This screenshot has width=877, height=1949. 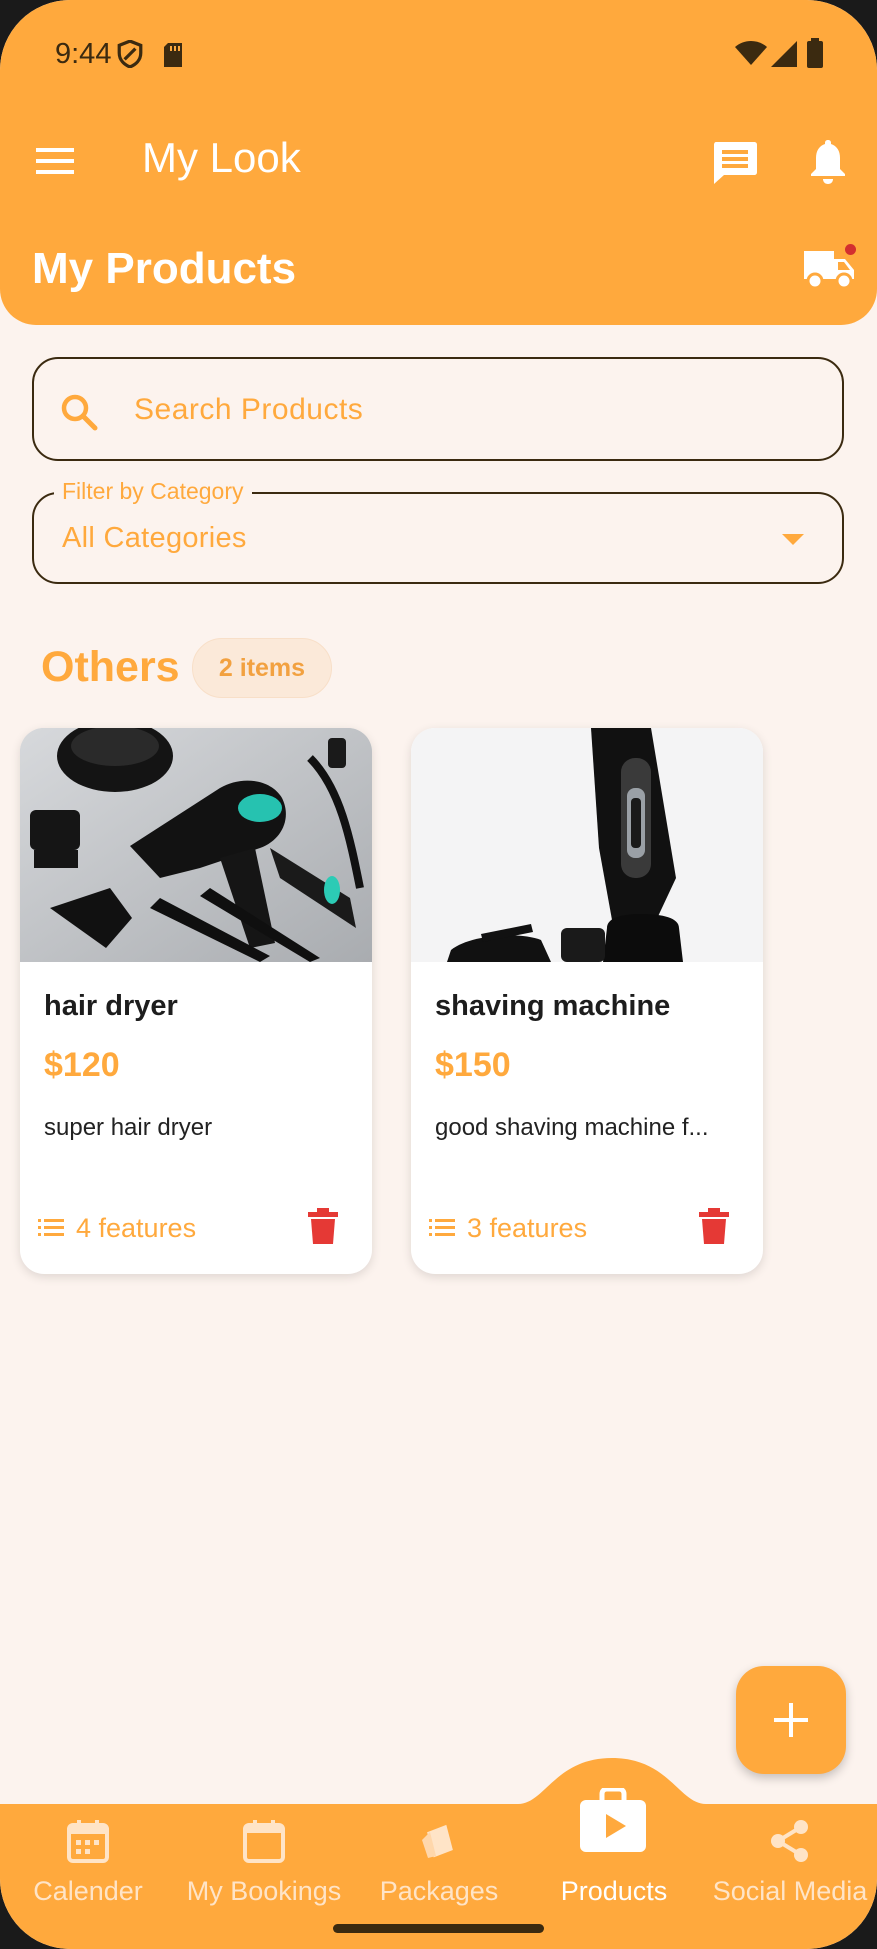 I want to click on features-info: 3 features, so click(x=508, y=1228).